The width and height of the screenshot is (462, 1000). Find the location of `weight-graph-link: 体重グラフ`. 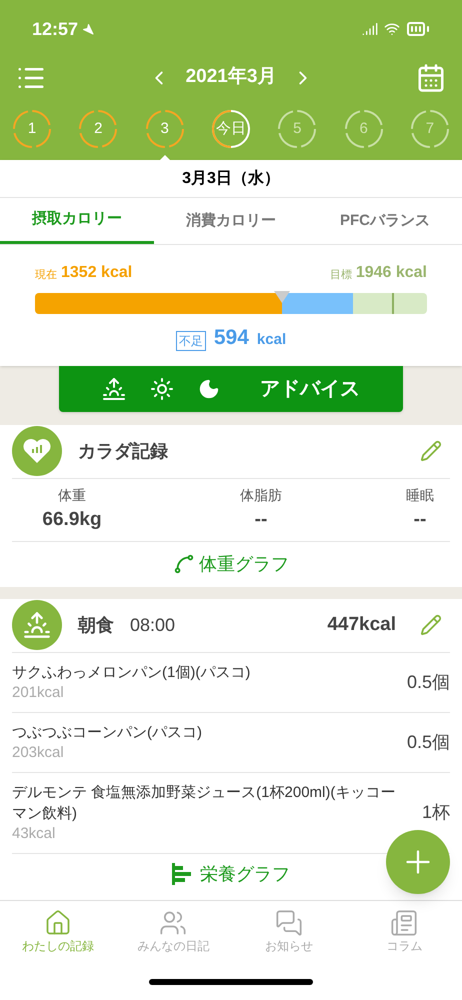

weight-graph-link: 体重グラフ is located at coordinates (231, 564).